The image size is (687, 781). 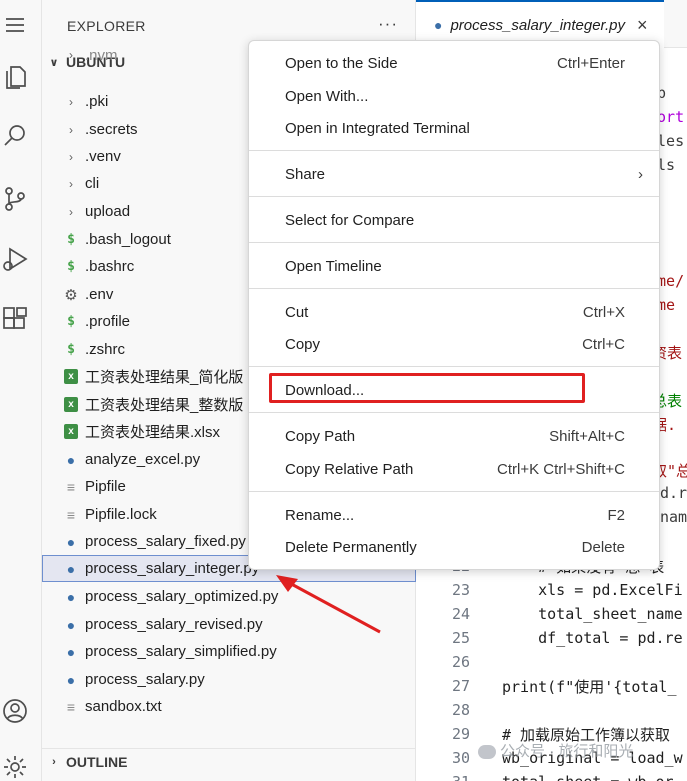 I want to click on tab-label: process_salary_integer.py, so click(x=538, y=25).